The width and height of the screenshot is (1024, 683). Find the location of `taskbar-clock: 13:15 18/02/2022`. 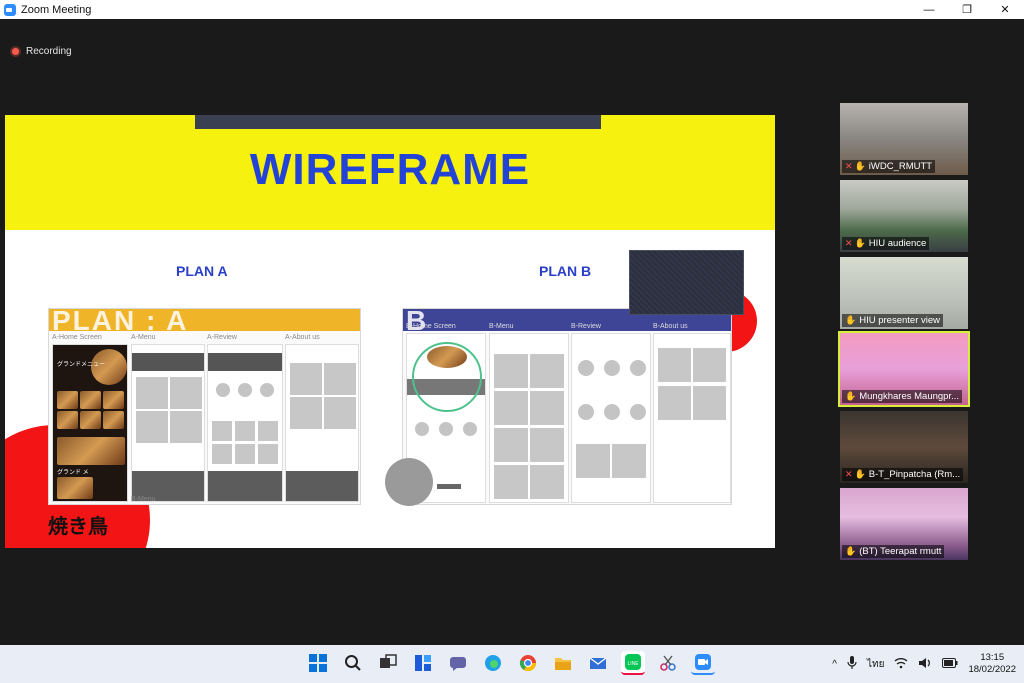

taskbar-clock: 13:15 18/02/2022 is located at coordinates (992, 664).